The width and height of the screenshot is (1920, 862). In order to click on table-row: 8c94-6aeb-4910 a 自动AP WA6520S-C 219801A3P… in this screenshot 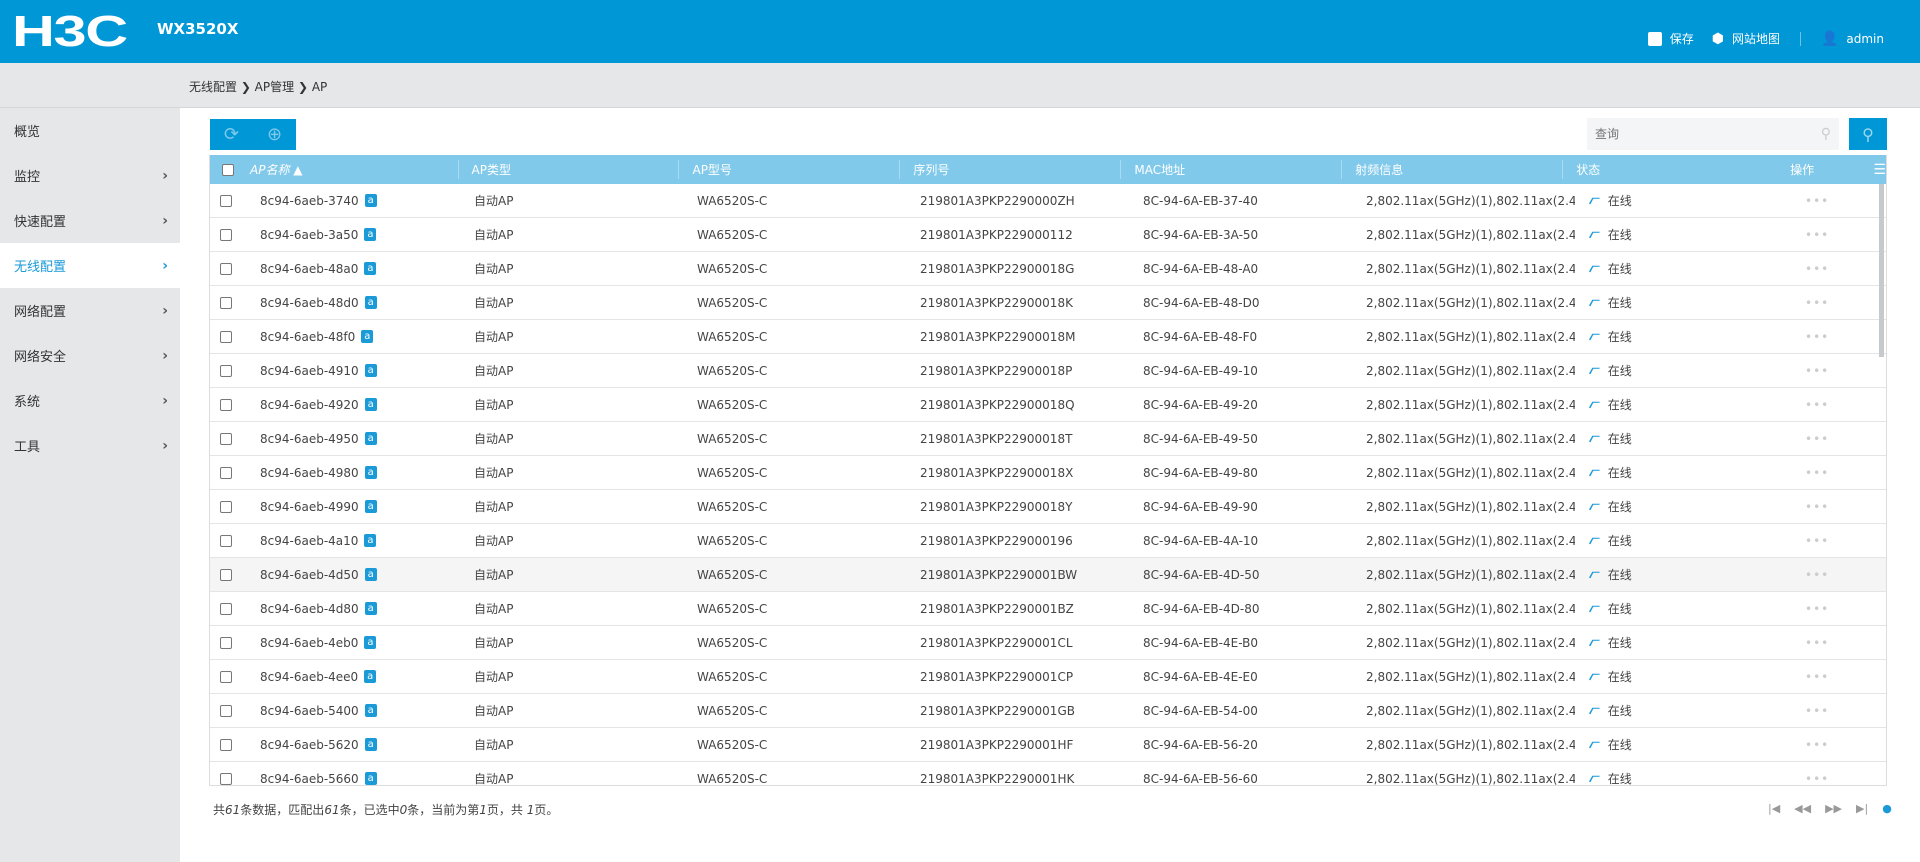, I will do `click(1048, 371)`.